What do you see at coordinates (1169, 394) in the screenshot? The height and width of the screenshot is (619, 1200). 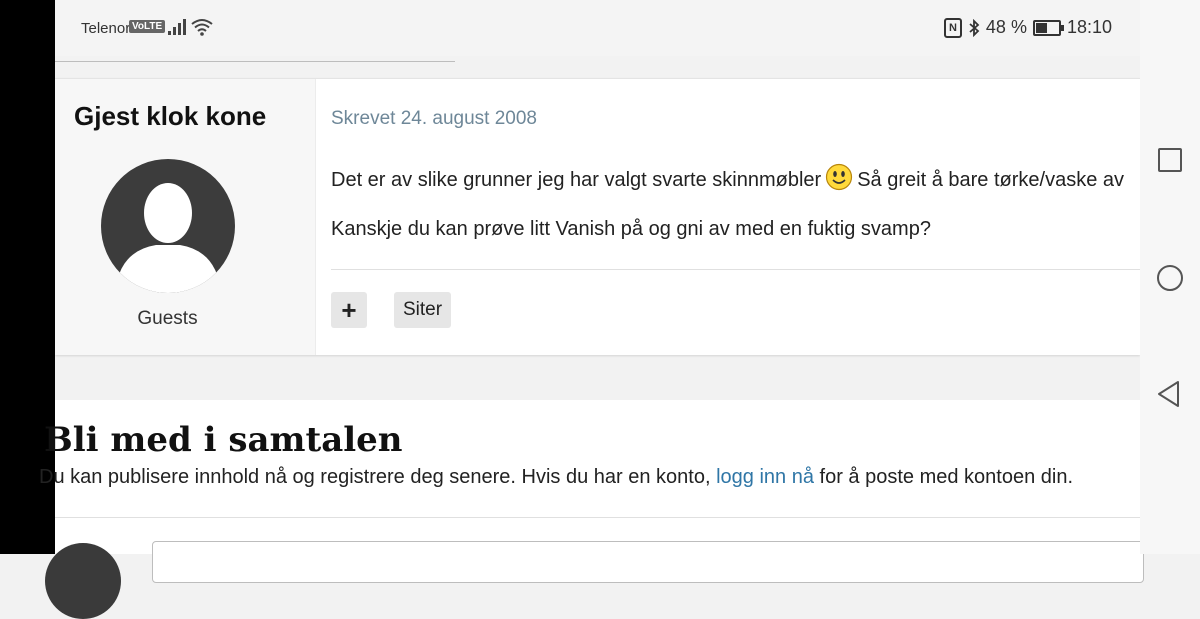 I see `triangle-back-icon` at bounding box center [1169, 394].